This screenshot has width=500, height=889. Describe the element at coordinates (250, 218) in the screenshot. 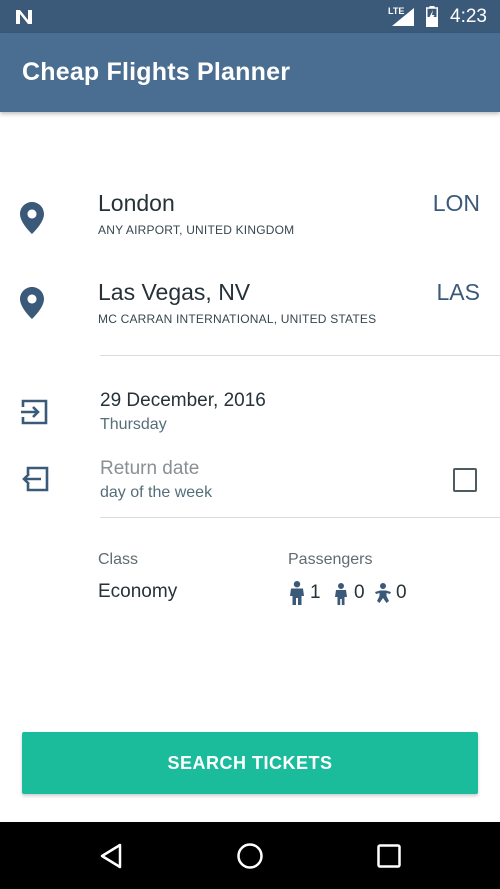

I see `origin-field: London ANY AIRPORT, UNITED KINGDOM LON` at that location.